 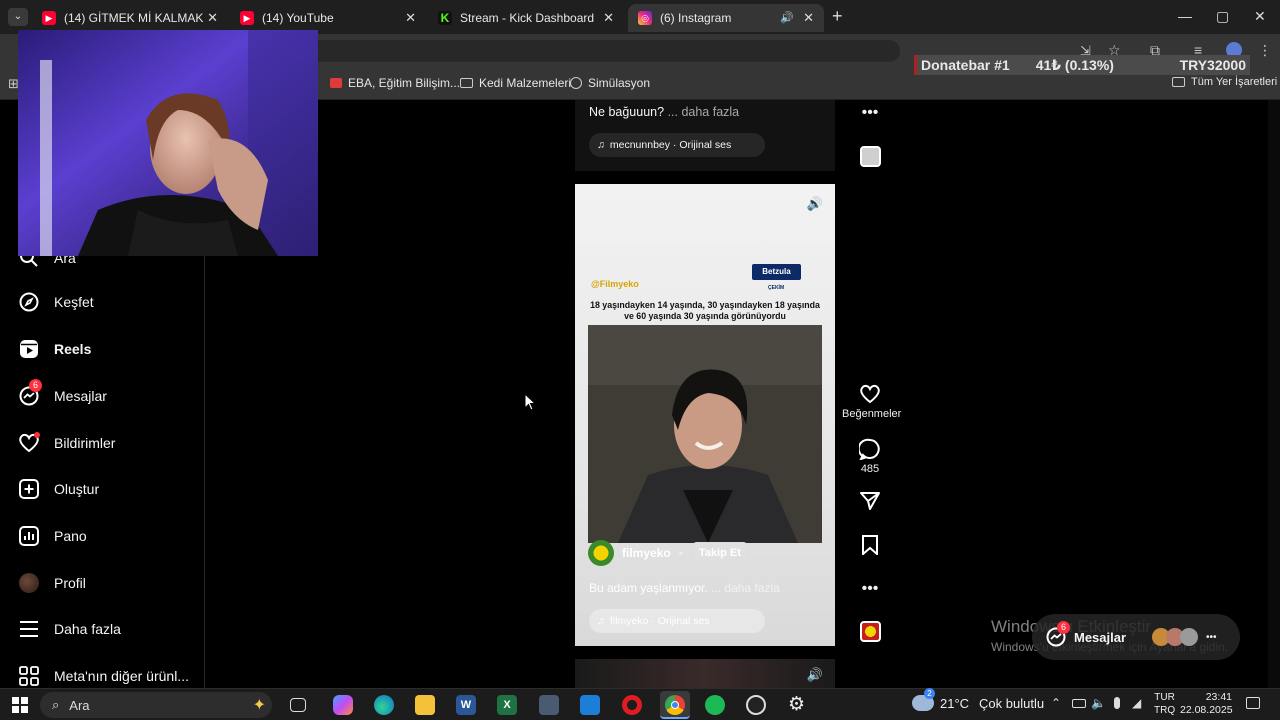 I want to click on chevron-up-icon: ⌃, so click(x=1056, y=703).